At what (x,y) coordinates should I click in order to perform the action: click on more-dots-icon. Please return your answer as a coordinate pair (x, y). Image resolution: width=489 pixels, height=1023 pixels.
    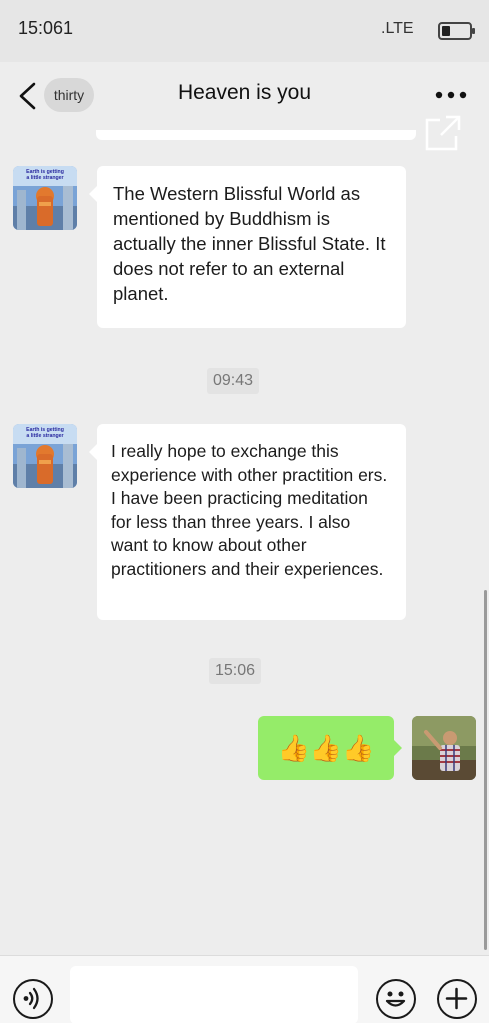
    Looking at the image, I should click on (451, 95).